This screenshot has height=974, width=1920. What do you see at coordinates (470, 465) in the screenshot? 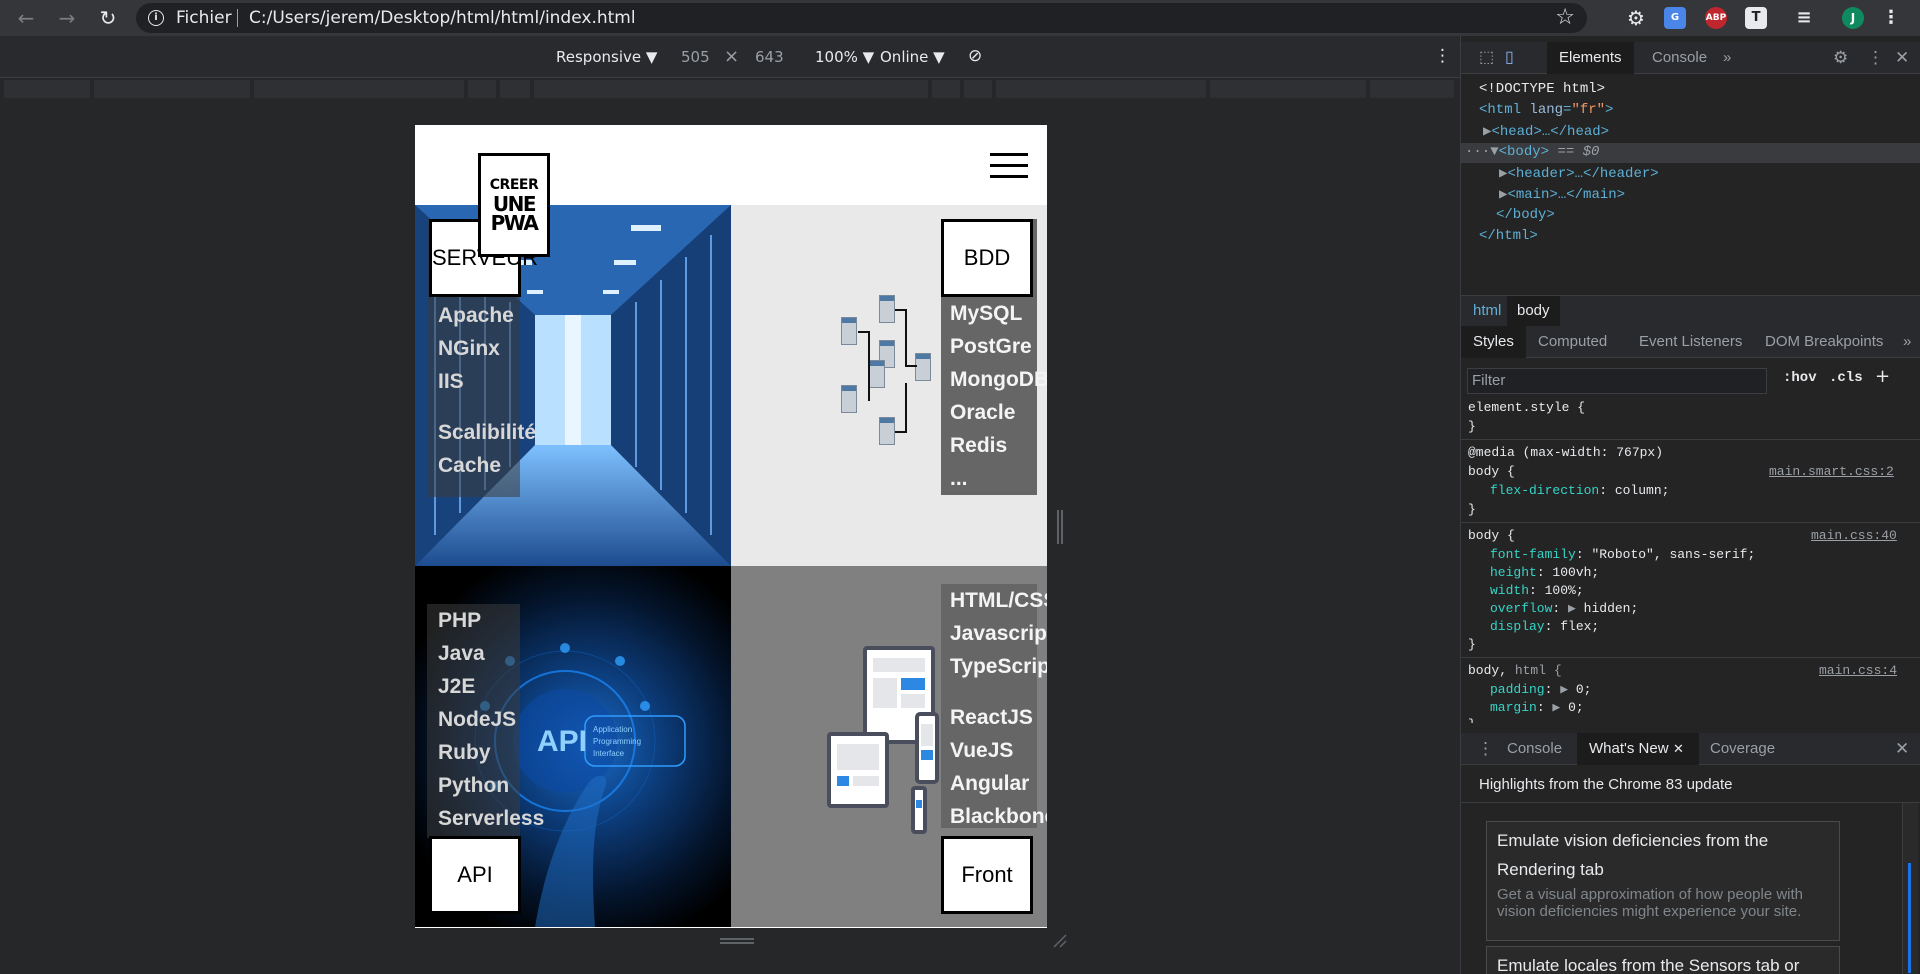
I see `list-item: Cache` at bounding box center [470, 465].